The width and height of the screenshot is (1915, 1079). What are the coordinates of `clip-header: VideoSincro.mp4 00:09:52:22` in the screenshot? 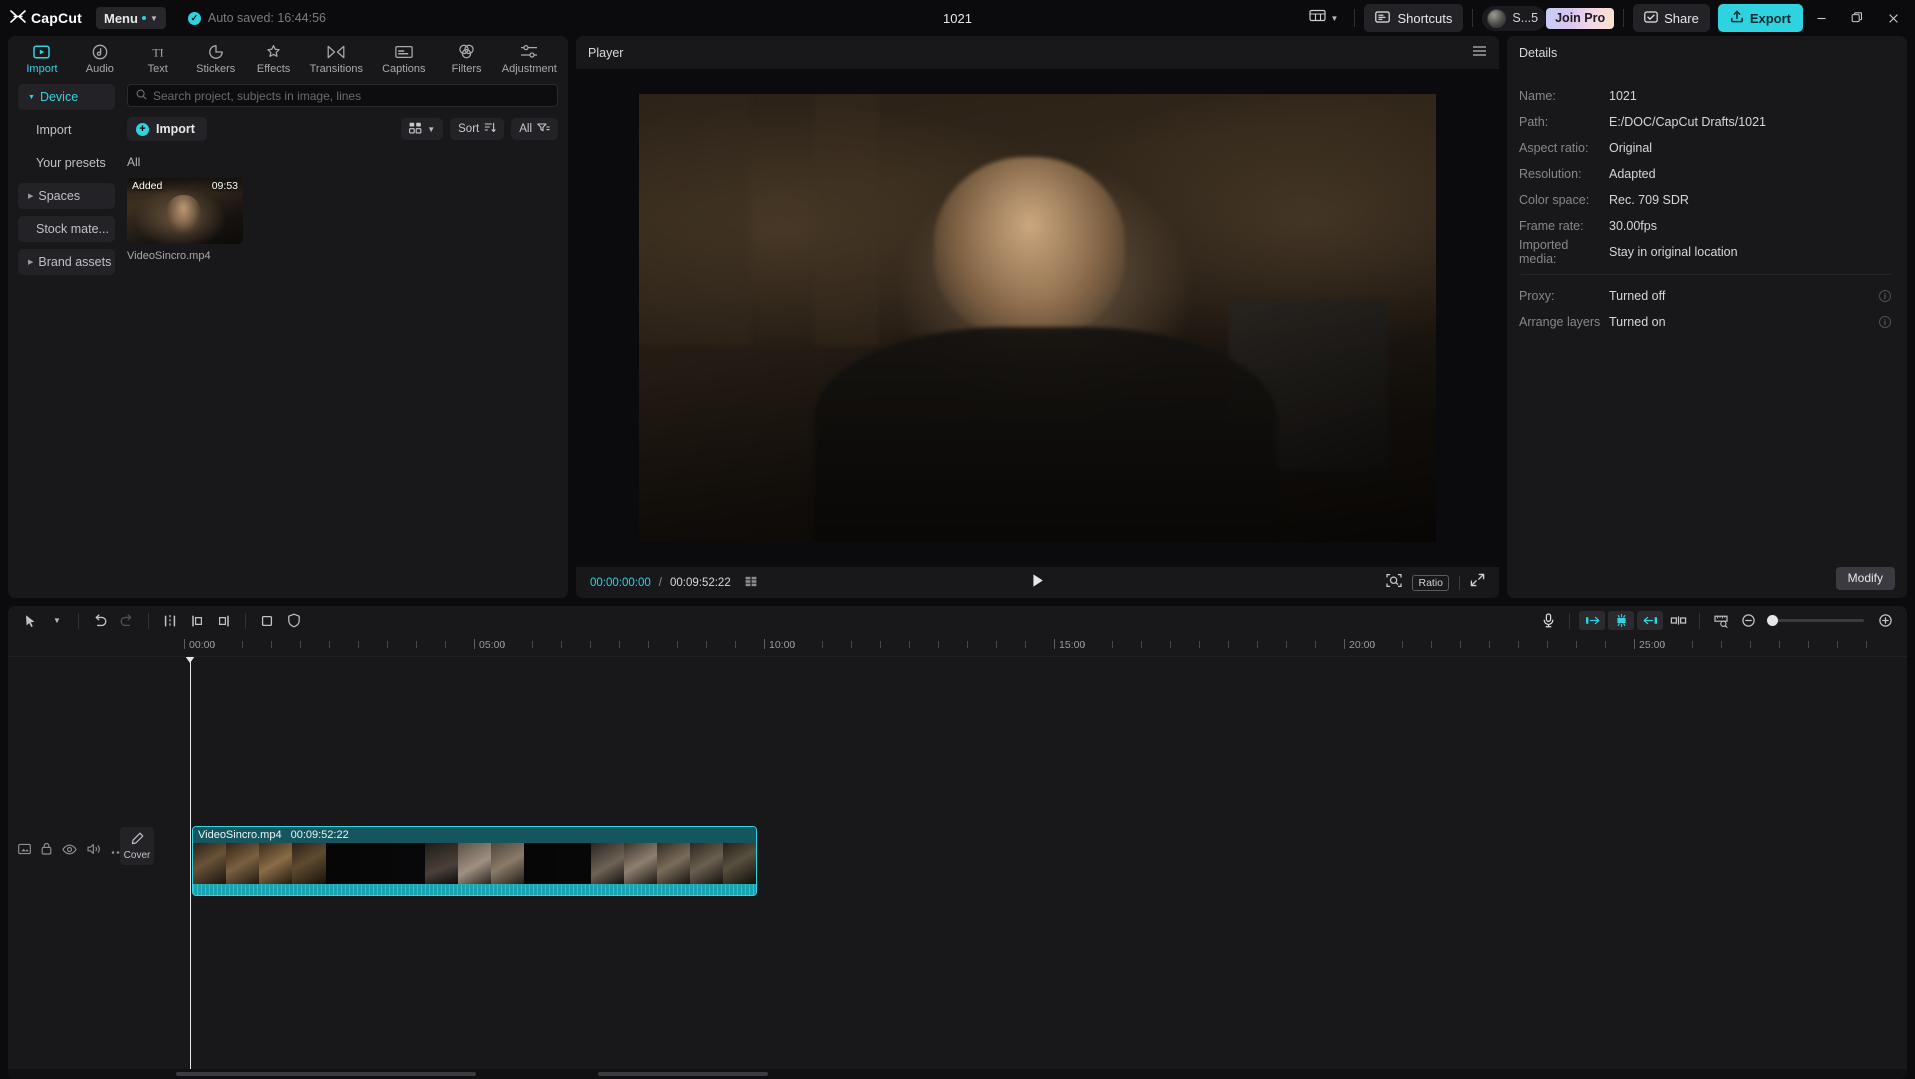 It's located at (474, 835).